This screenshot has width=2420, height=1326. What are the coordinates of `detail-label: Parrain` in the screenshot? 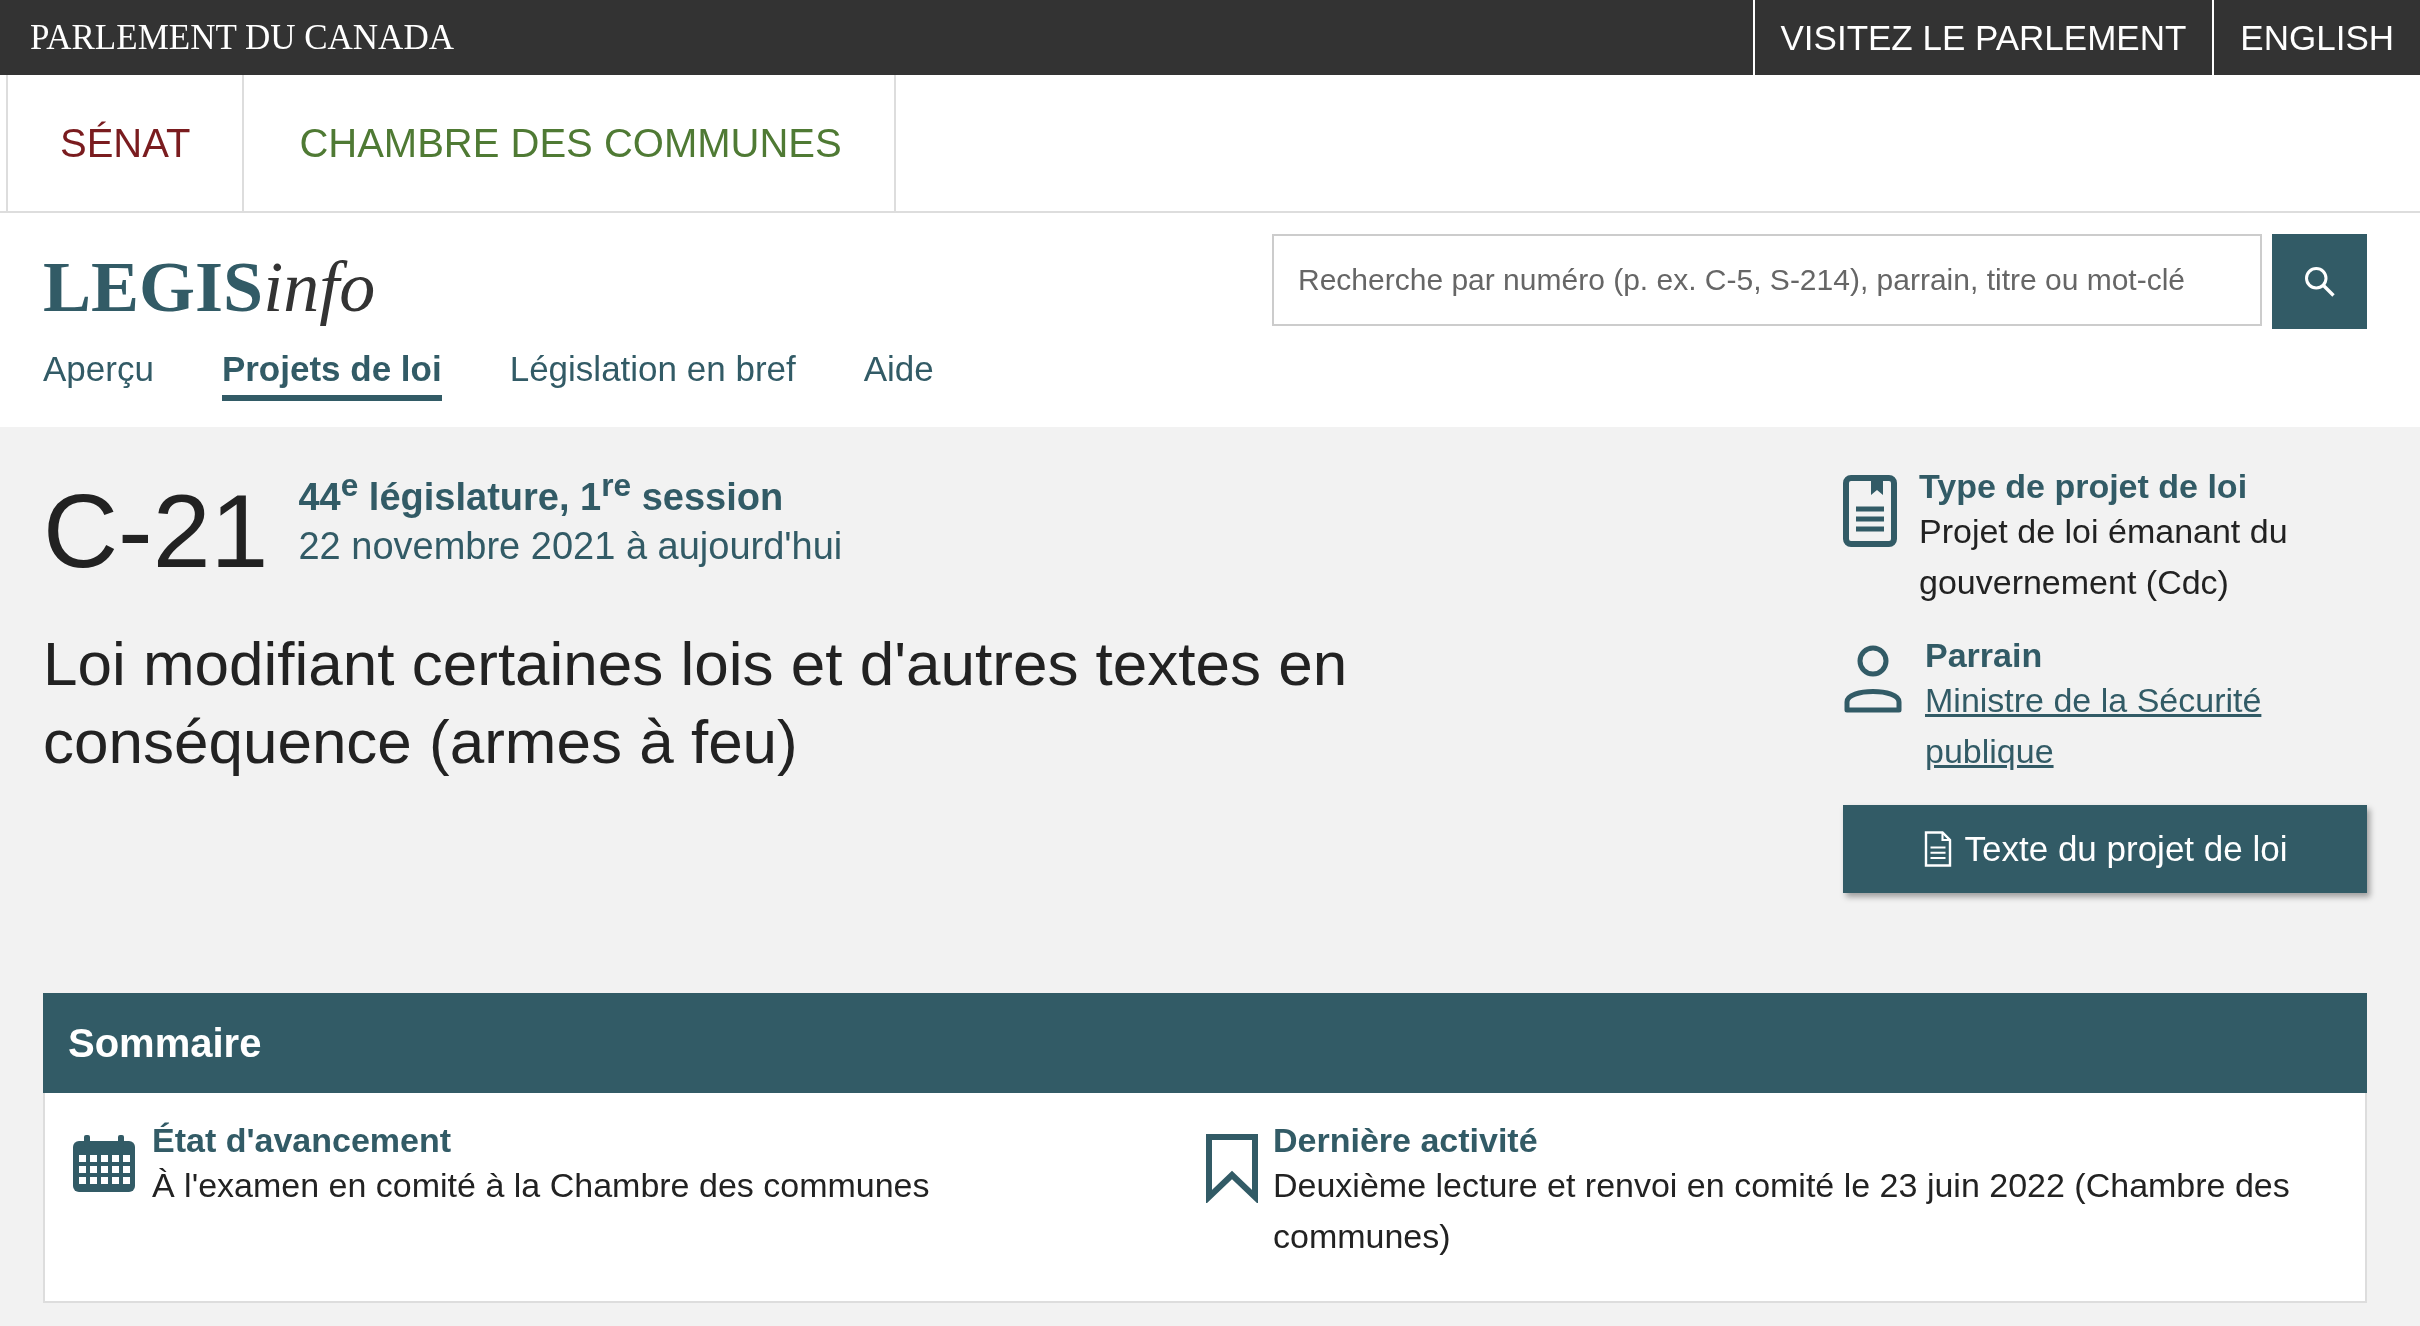 It's located at (1984, 655).